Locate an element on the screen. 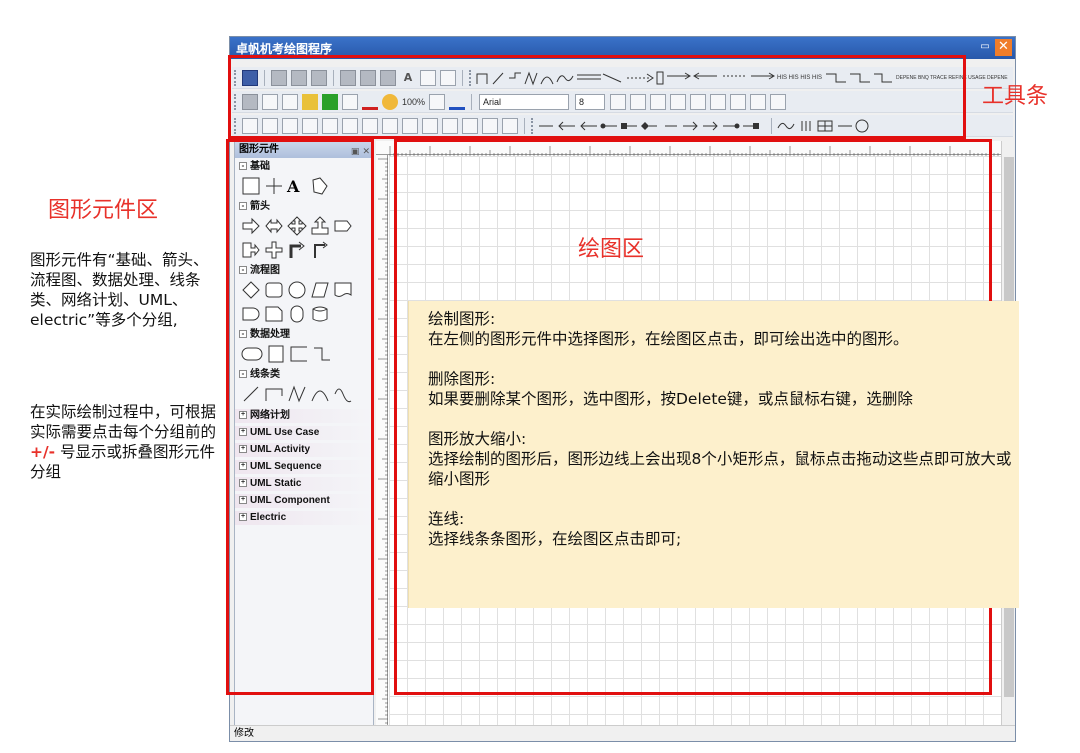  note-connect-body: 选择线条条图形，在绘图区点击即可; is located at coordinates (555, 539).